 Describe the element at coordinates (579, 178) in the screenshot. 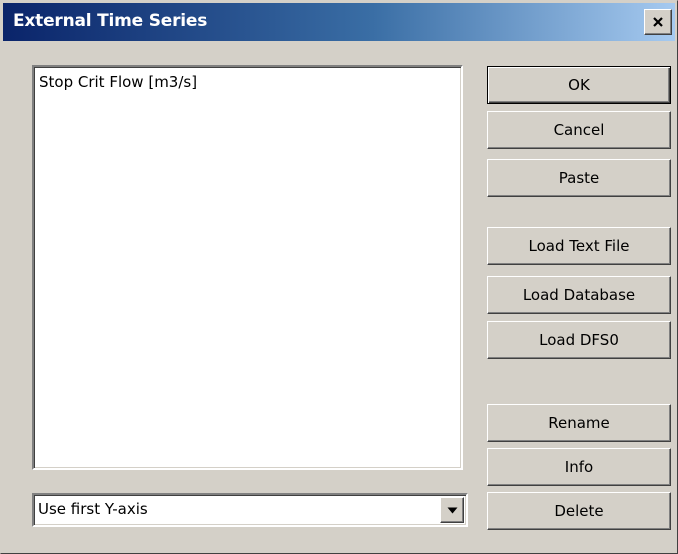

I see `paste-button: Paste` at that location.